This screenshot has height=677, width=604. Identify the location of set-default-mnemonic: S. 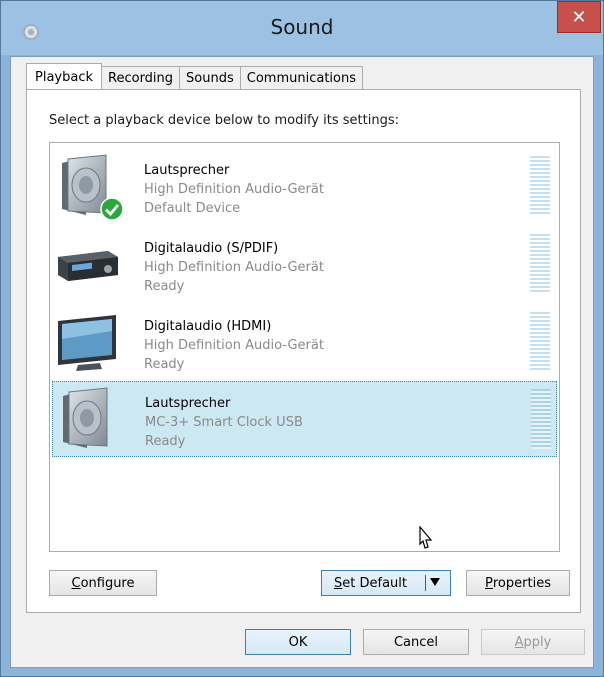
(338, 583).